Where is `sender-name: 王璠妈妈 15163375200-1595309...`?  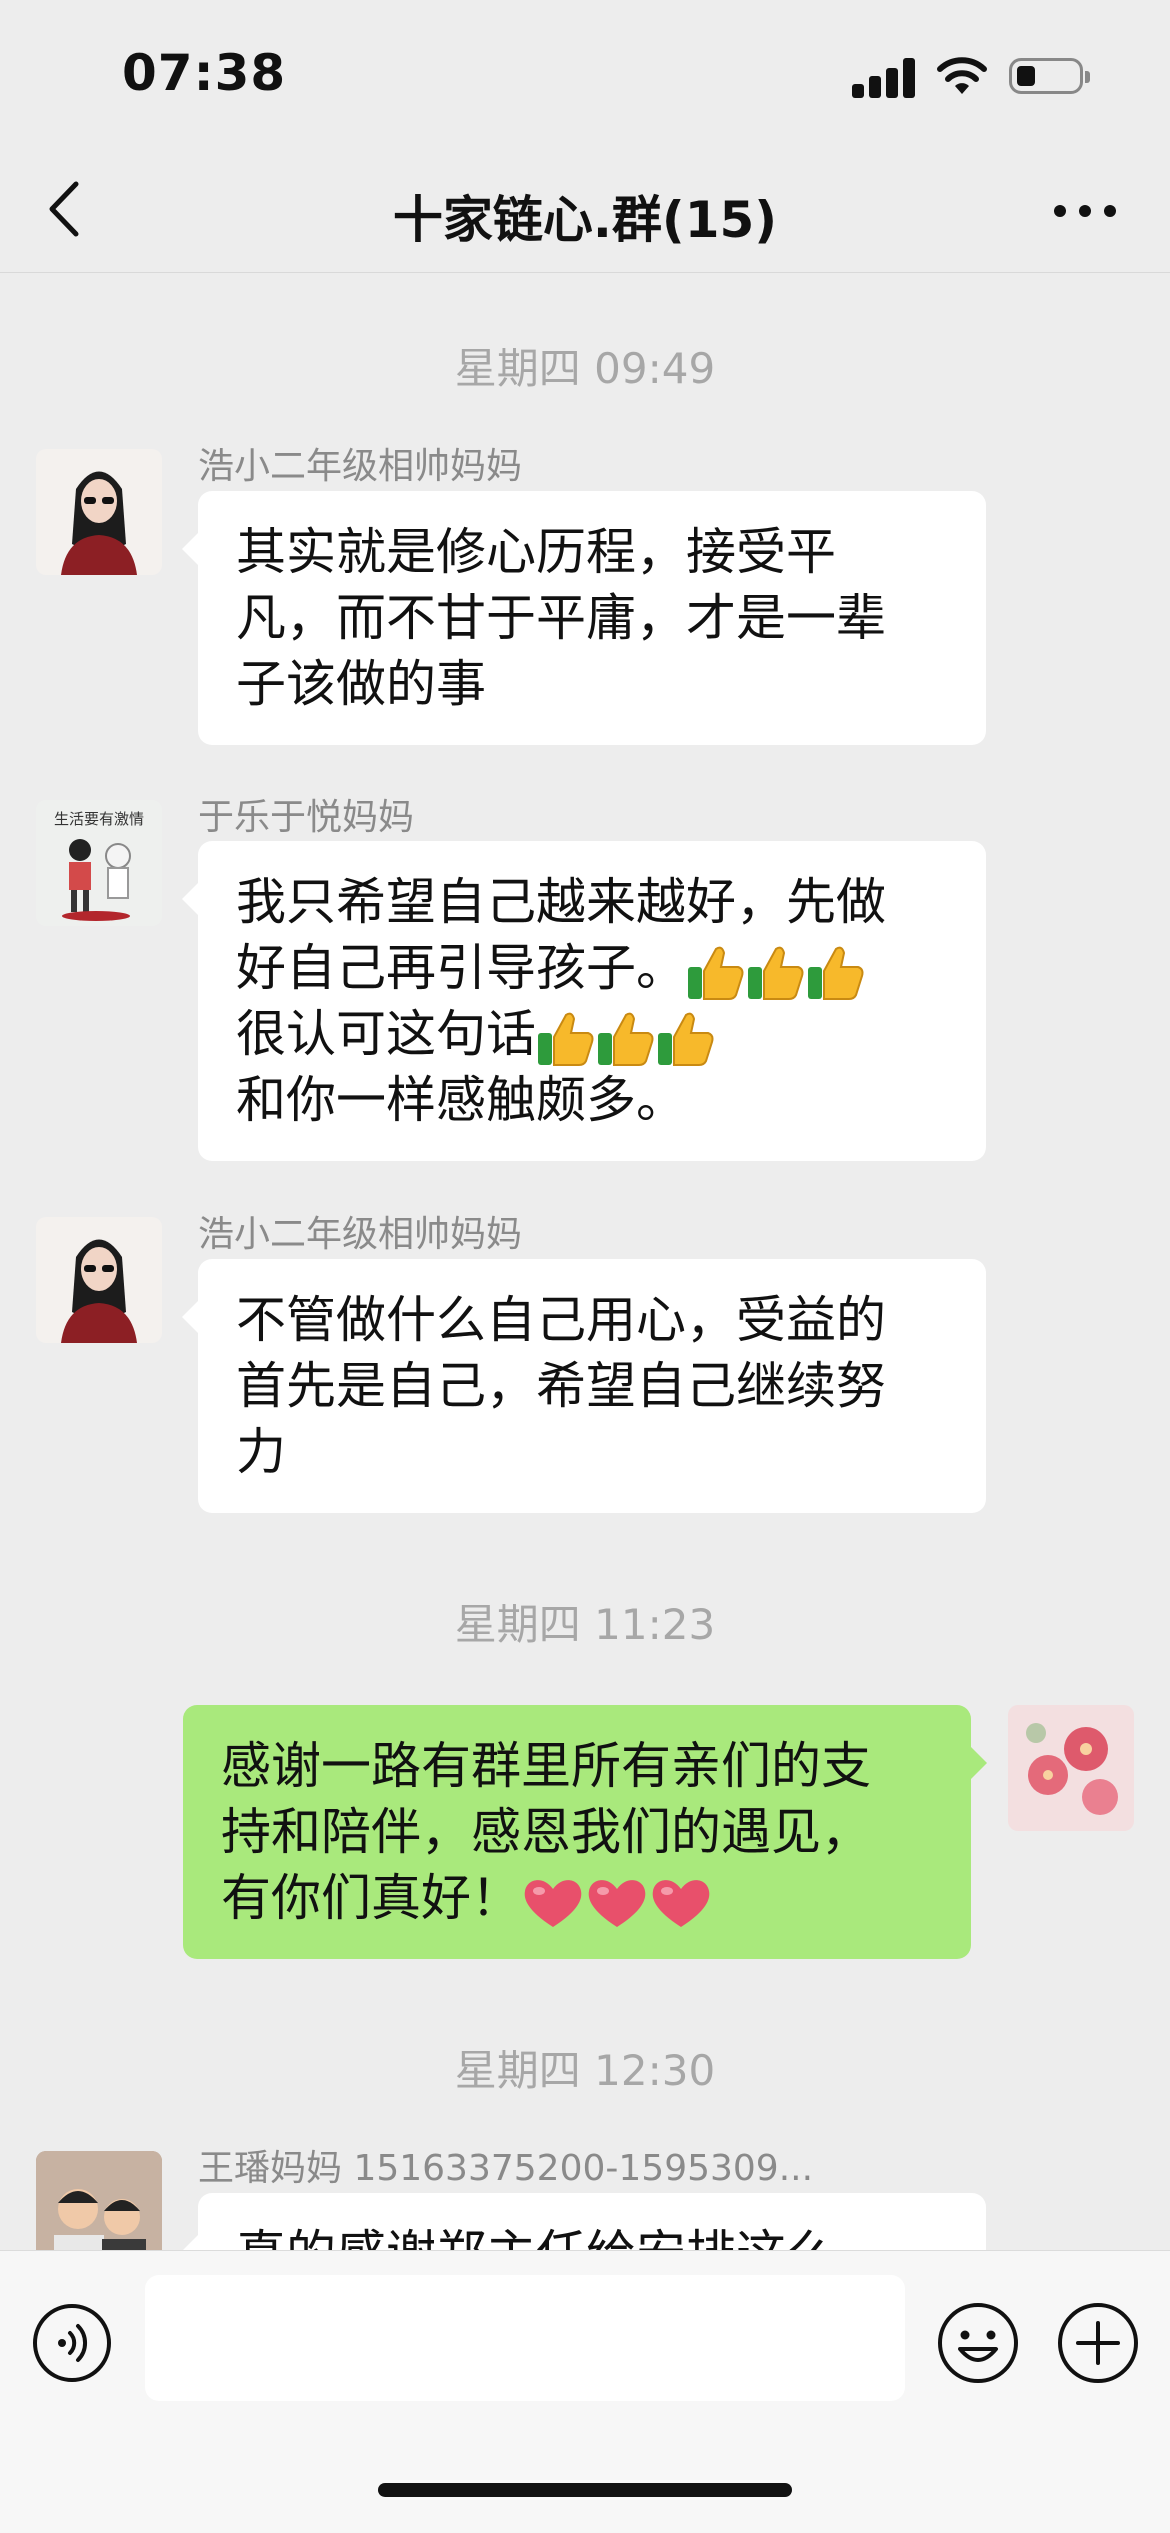
sender-name: 王璠妈妈 15163375200-1595309... is located at coordinates (506, 2168).